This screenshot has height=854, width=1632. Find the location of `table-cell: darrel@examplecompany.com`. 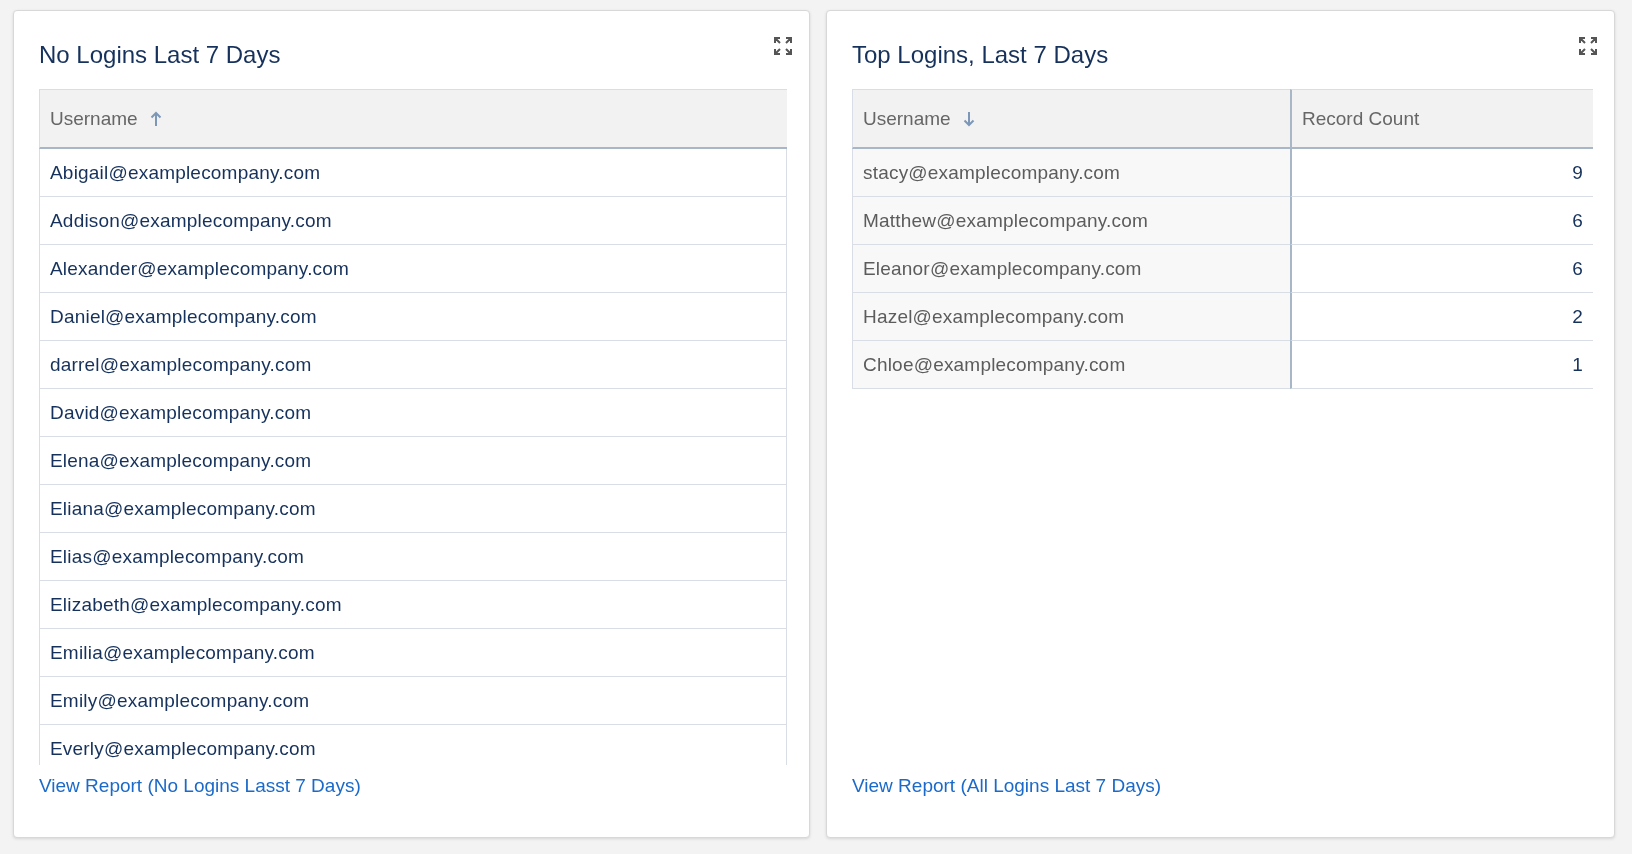

table-cell: darrel@examplecompany.com is located at coordinates (413, 365).